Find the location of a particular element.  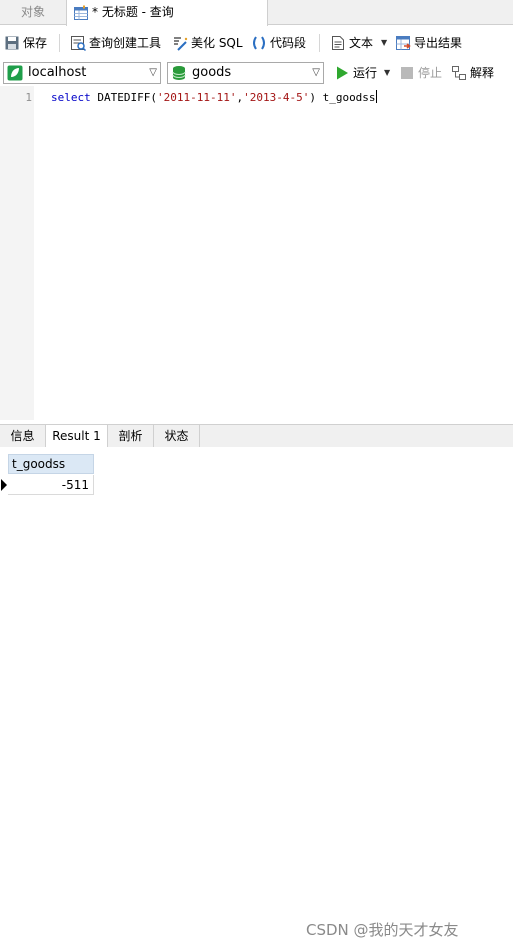

tab-objects: 对象 is located at coordinates (33, 12).